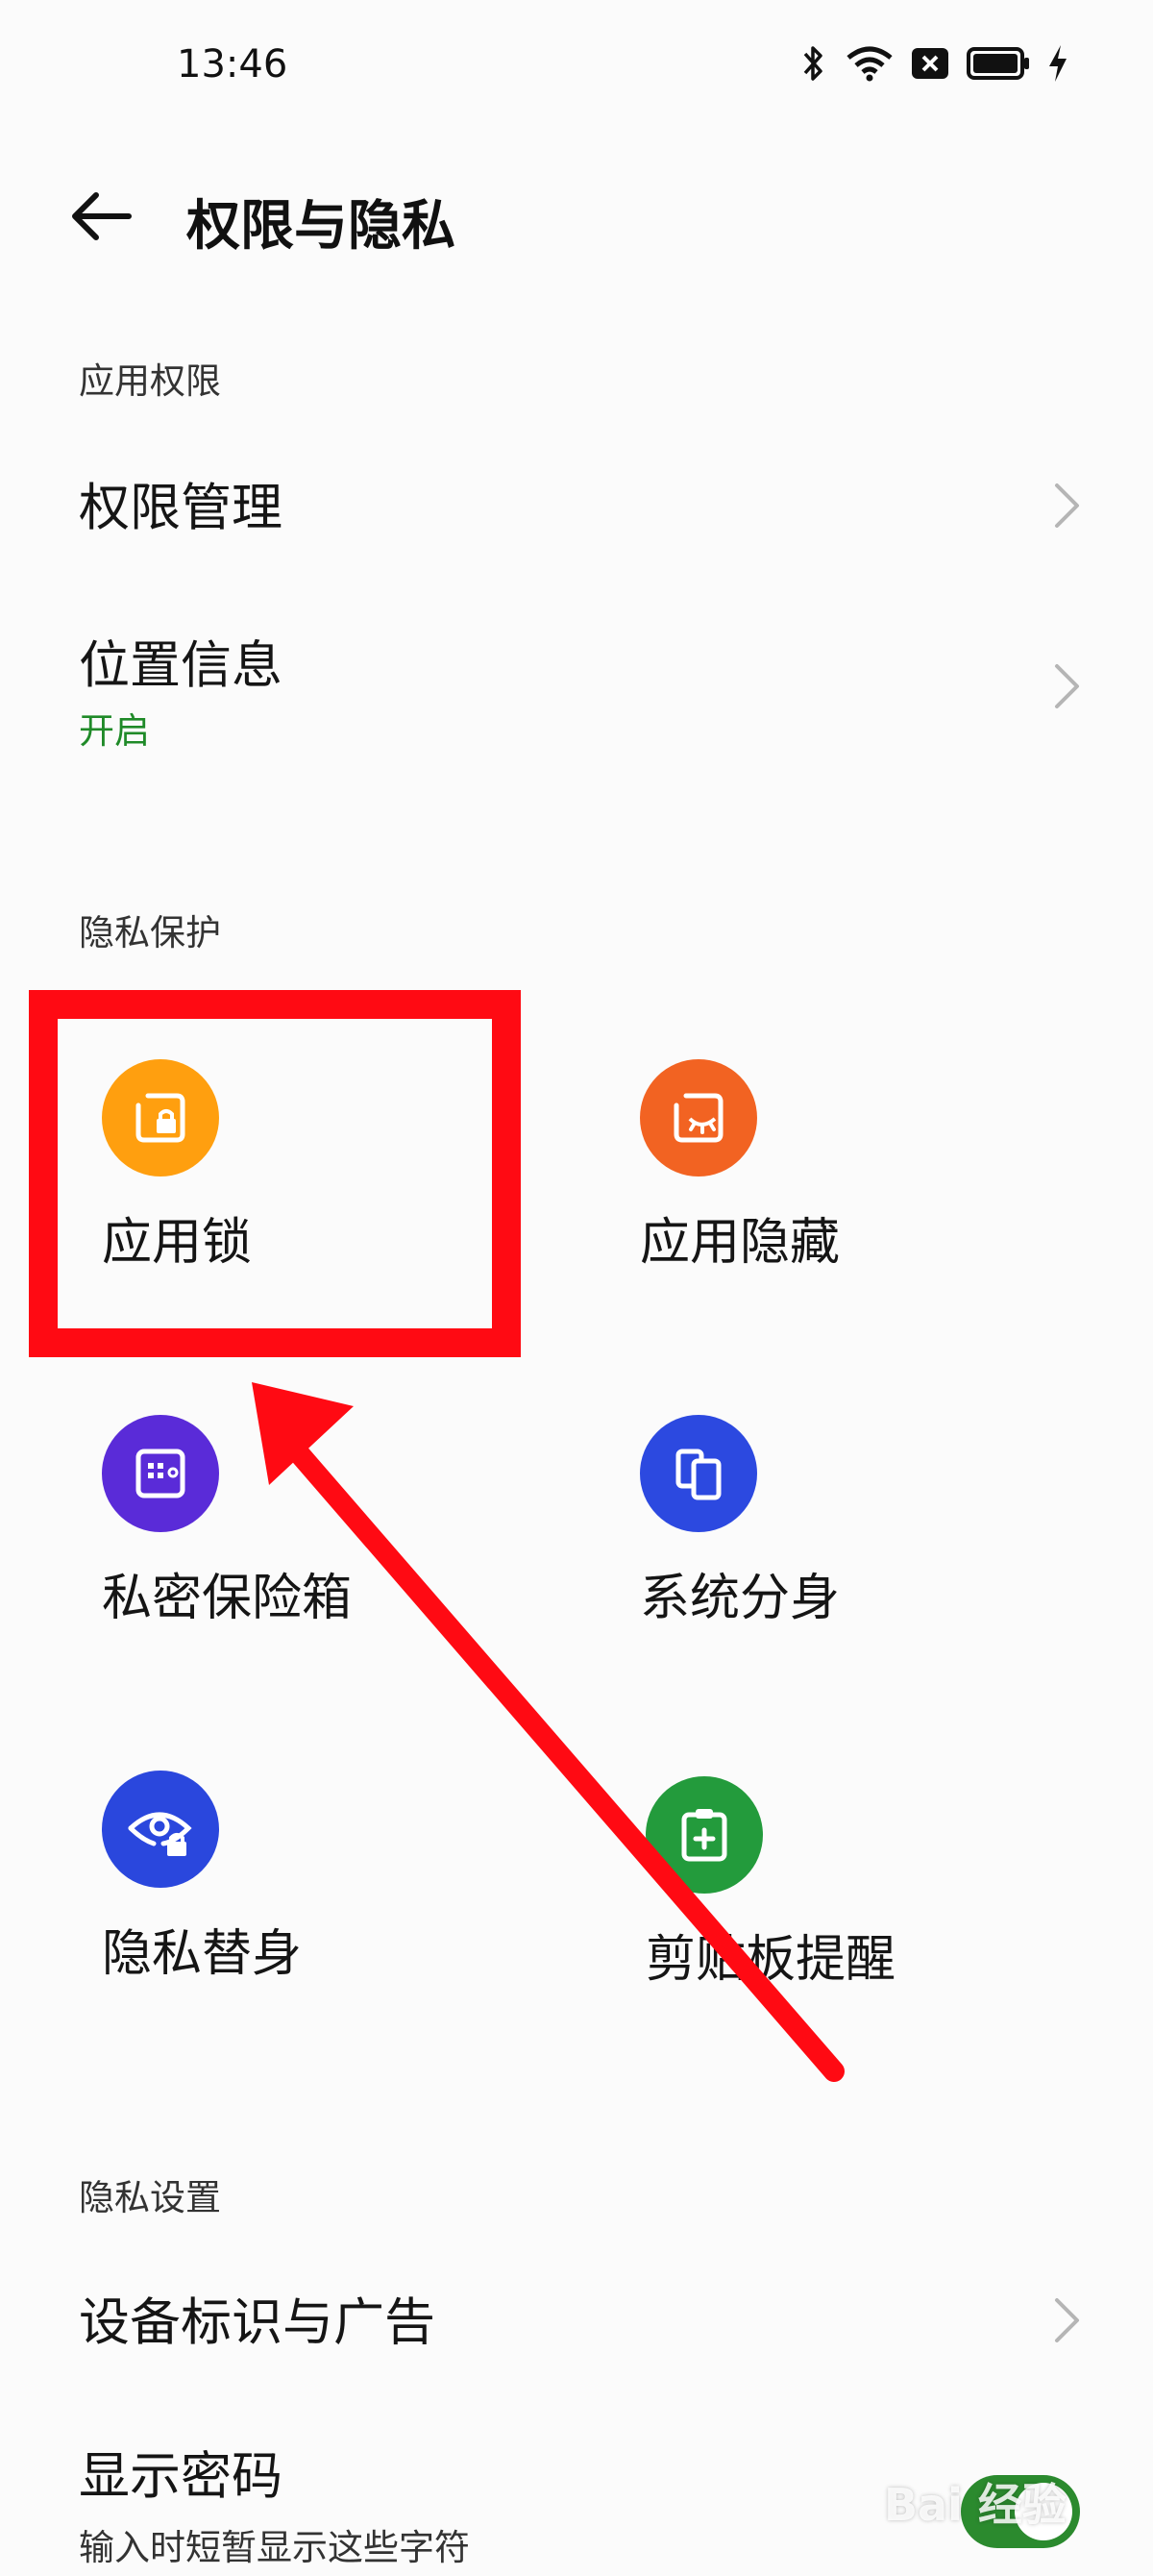 The width and height of the screenshot is (1153, 2576). What do you see at coordinates (699, 1474) in the screenshot?
I see `clone-icon` at bounding box center [699, 1474].